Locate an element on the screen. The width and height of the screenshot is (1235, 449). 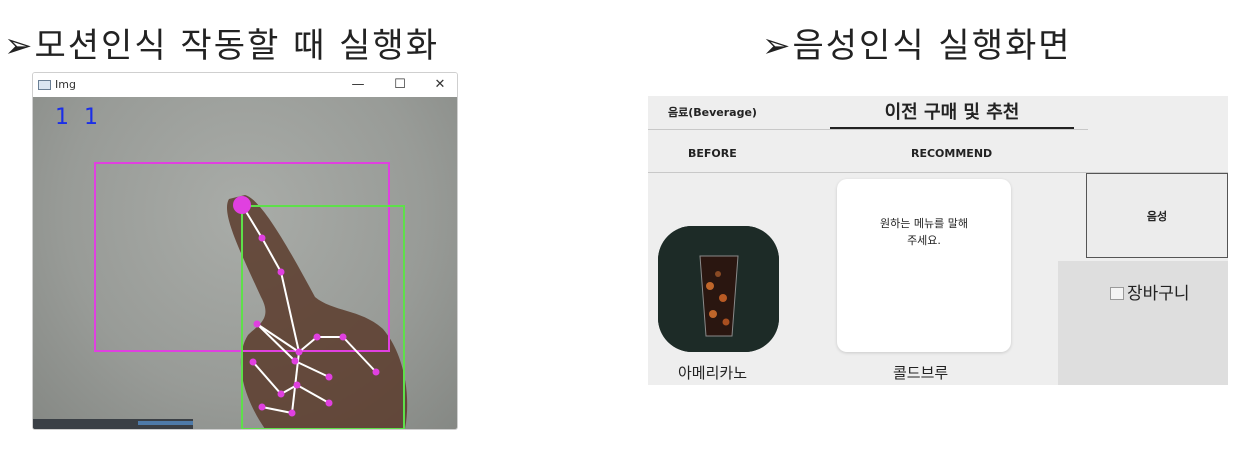
voice-prompt-line1: 원하는 메뉴를 말해 is located at coordinates (924, 223).